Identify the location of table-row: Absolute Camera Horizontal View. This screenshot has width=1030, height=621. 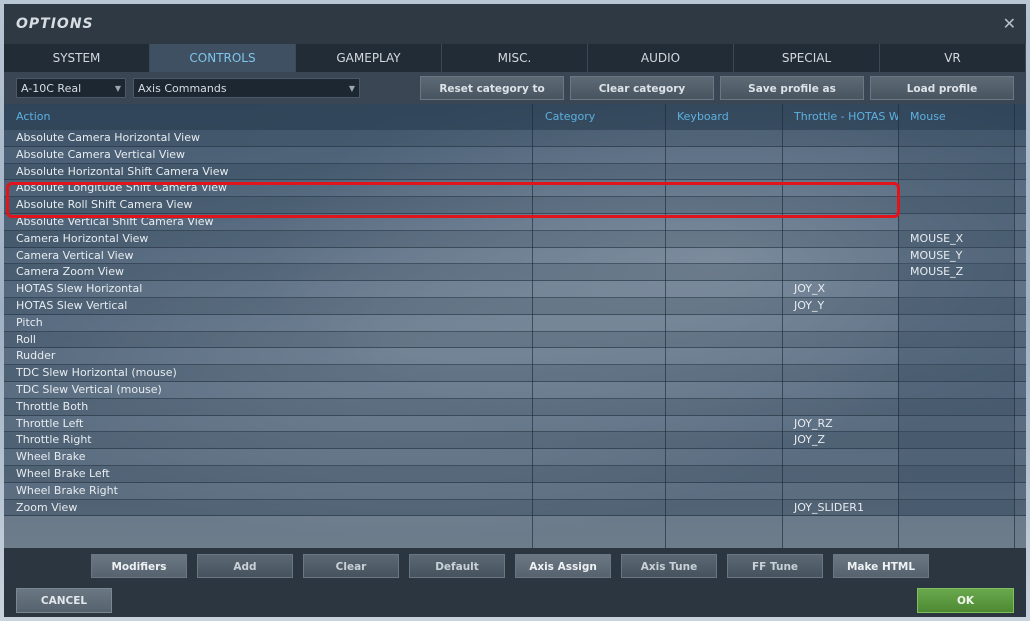
(515, 138).